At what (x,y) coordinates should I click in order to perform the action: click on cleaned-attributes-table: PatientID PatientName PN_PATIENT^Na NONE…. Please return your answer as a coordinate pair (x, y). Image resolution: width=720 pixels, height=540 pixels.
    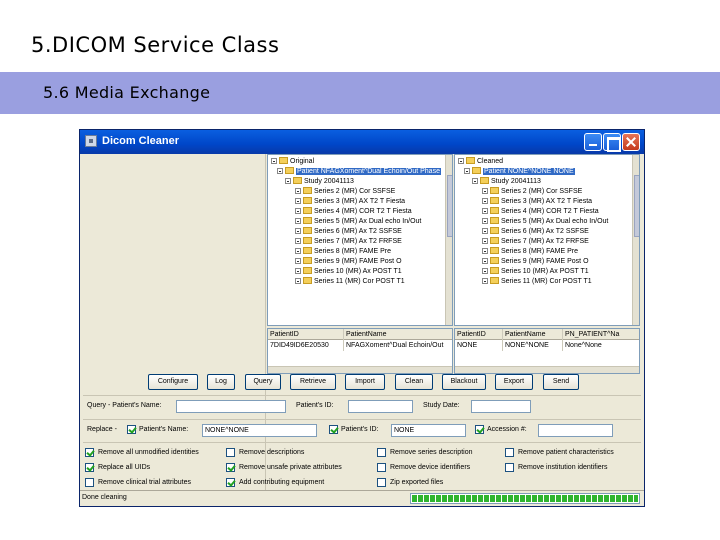
    Looking at the image, I should click on (547, 351).